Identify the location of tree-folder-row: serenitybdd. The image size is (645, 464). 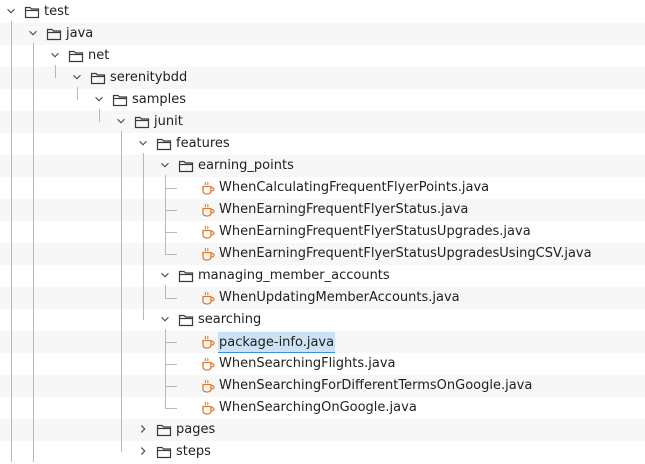
(322, 78).